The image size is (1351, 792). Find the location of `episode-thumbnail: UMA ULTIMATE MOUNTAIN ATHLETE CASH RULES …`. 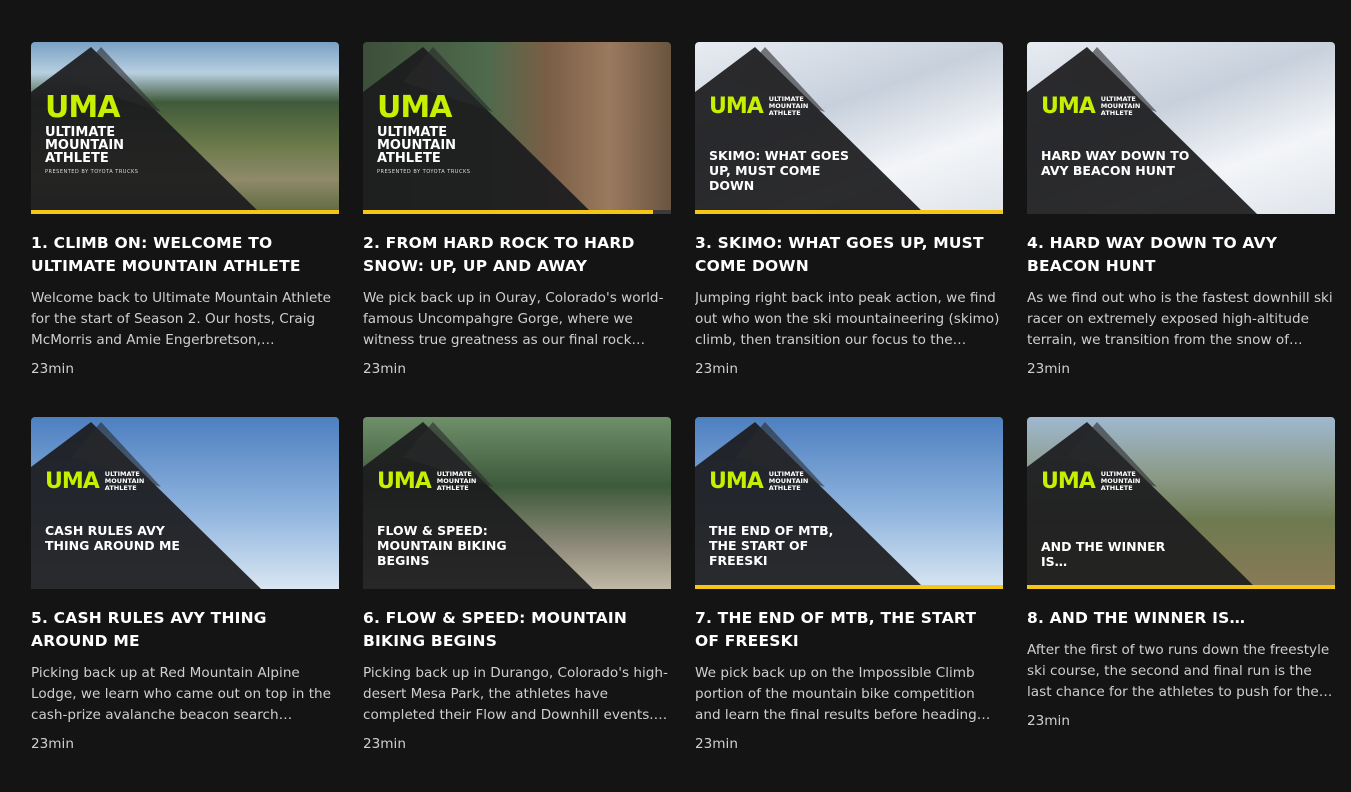

episode-thumbnail: UMA ULTIMATE MOUNTAIN ATHLETE CASH RULES … is located at coordinates (185, 503).